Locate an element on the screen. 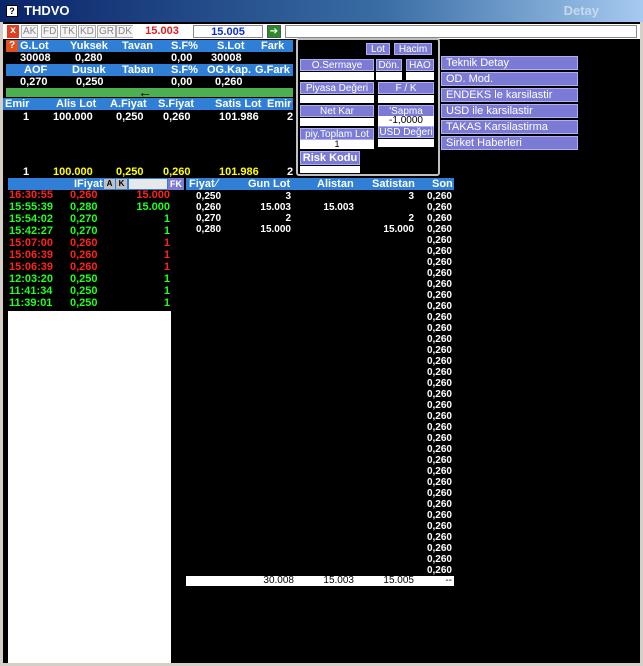 This screenshot has height=666, width=643. depth-row: 0,280 15.000 15.000 0,260 is located at coordinates (320, 229).